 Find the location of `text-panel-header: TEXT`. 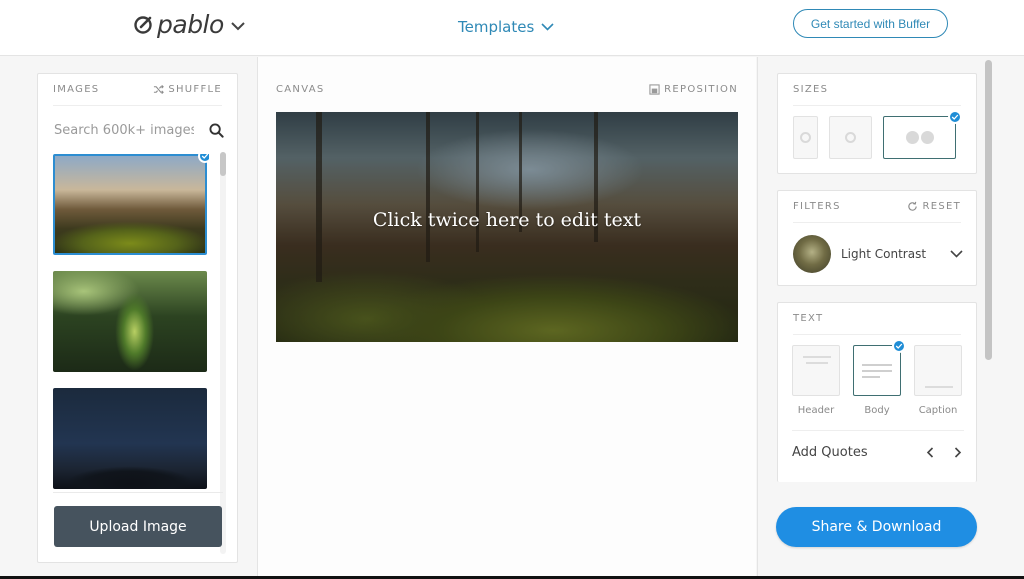

text-panel-header: TEXT is located at coordinates (877, 319).